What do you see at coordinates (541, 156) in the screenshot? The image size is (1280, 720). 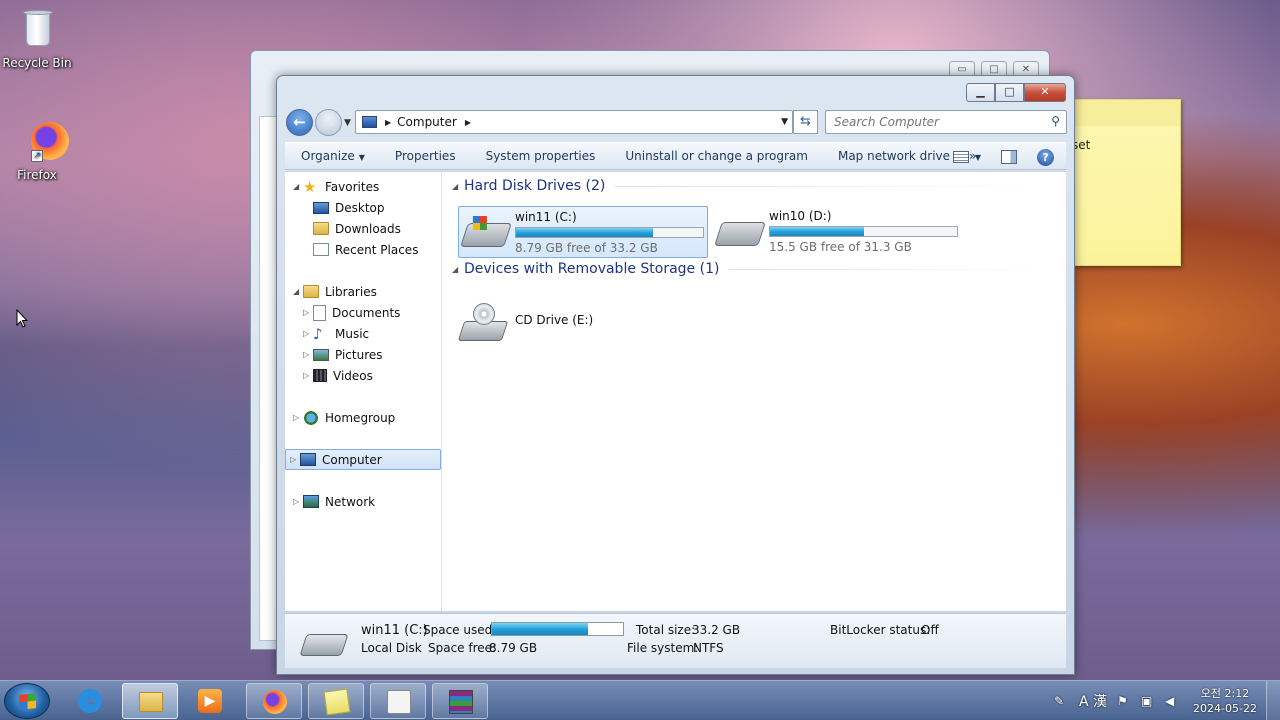 I see `system-properties-button: System properties` at bounding box center [541, 156].